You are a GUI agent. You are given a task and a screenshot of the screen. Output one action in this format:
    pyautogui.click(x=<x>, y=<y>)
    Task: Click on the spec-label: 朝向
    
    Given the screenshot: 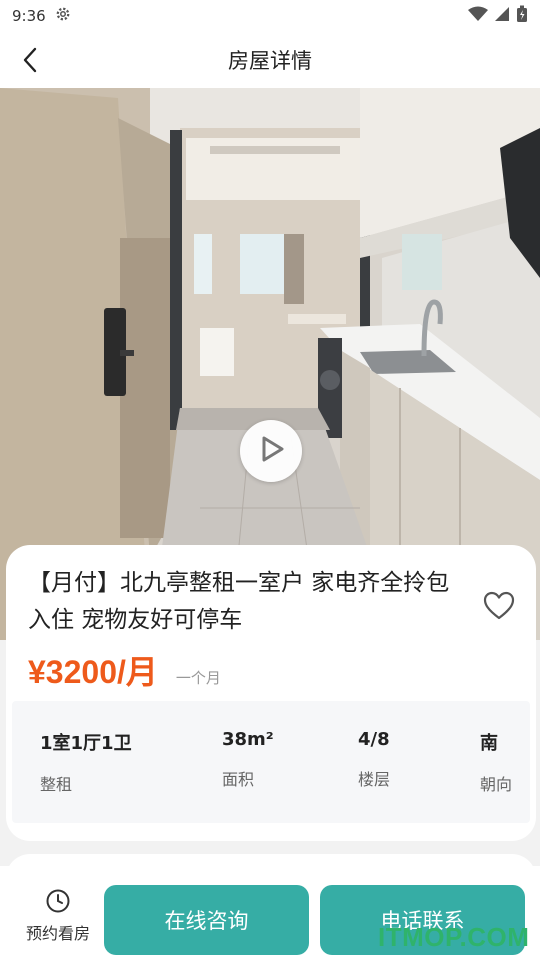 What is the action you would take?
    pyautogui.click(x=496, y=784)
    